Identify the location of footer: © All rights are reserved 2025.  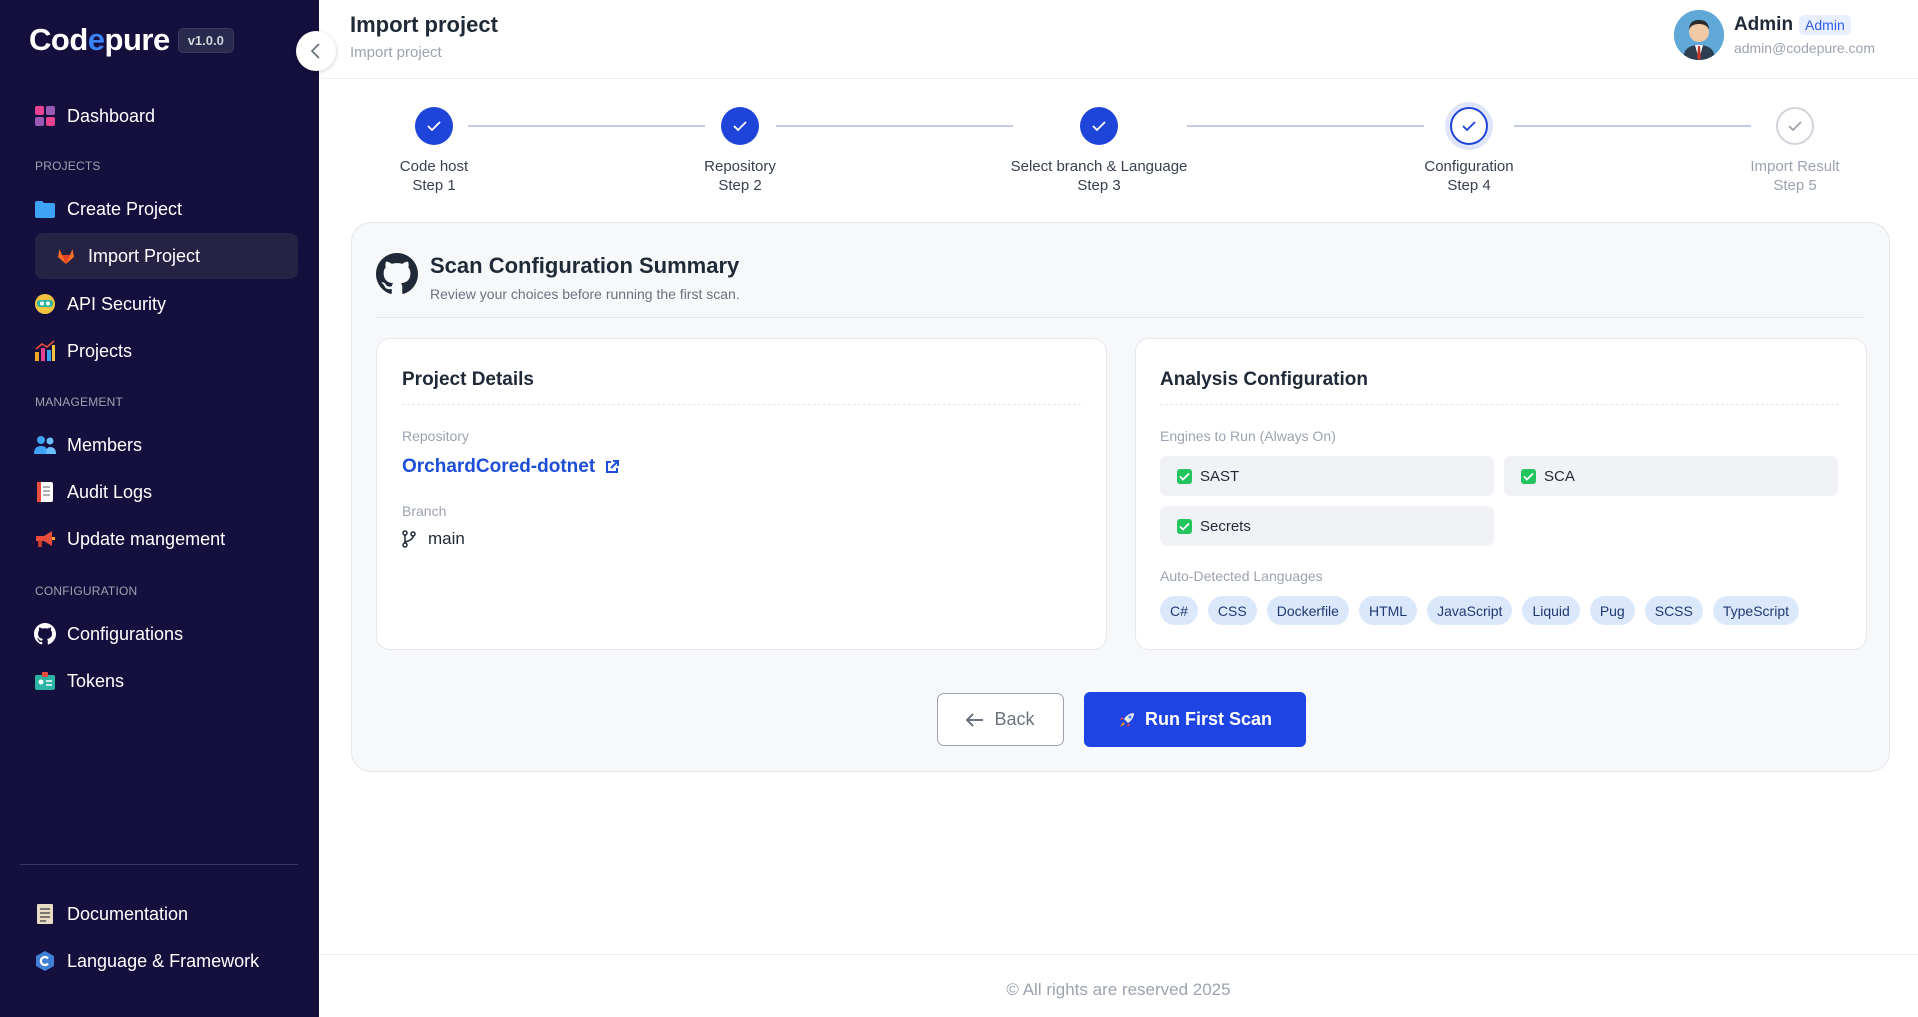
(1118, 985).